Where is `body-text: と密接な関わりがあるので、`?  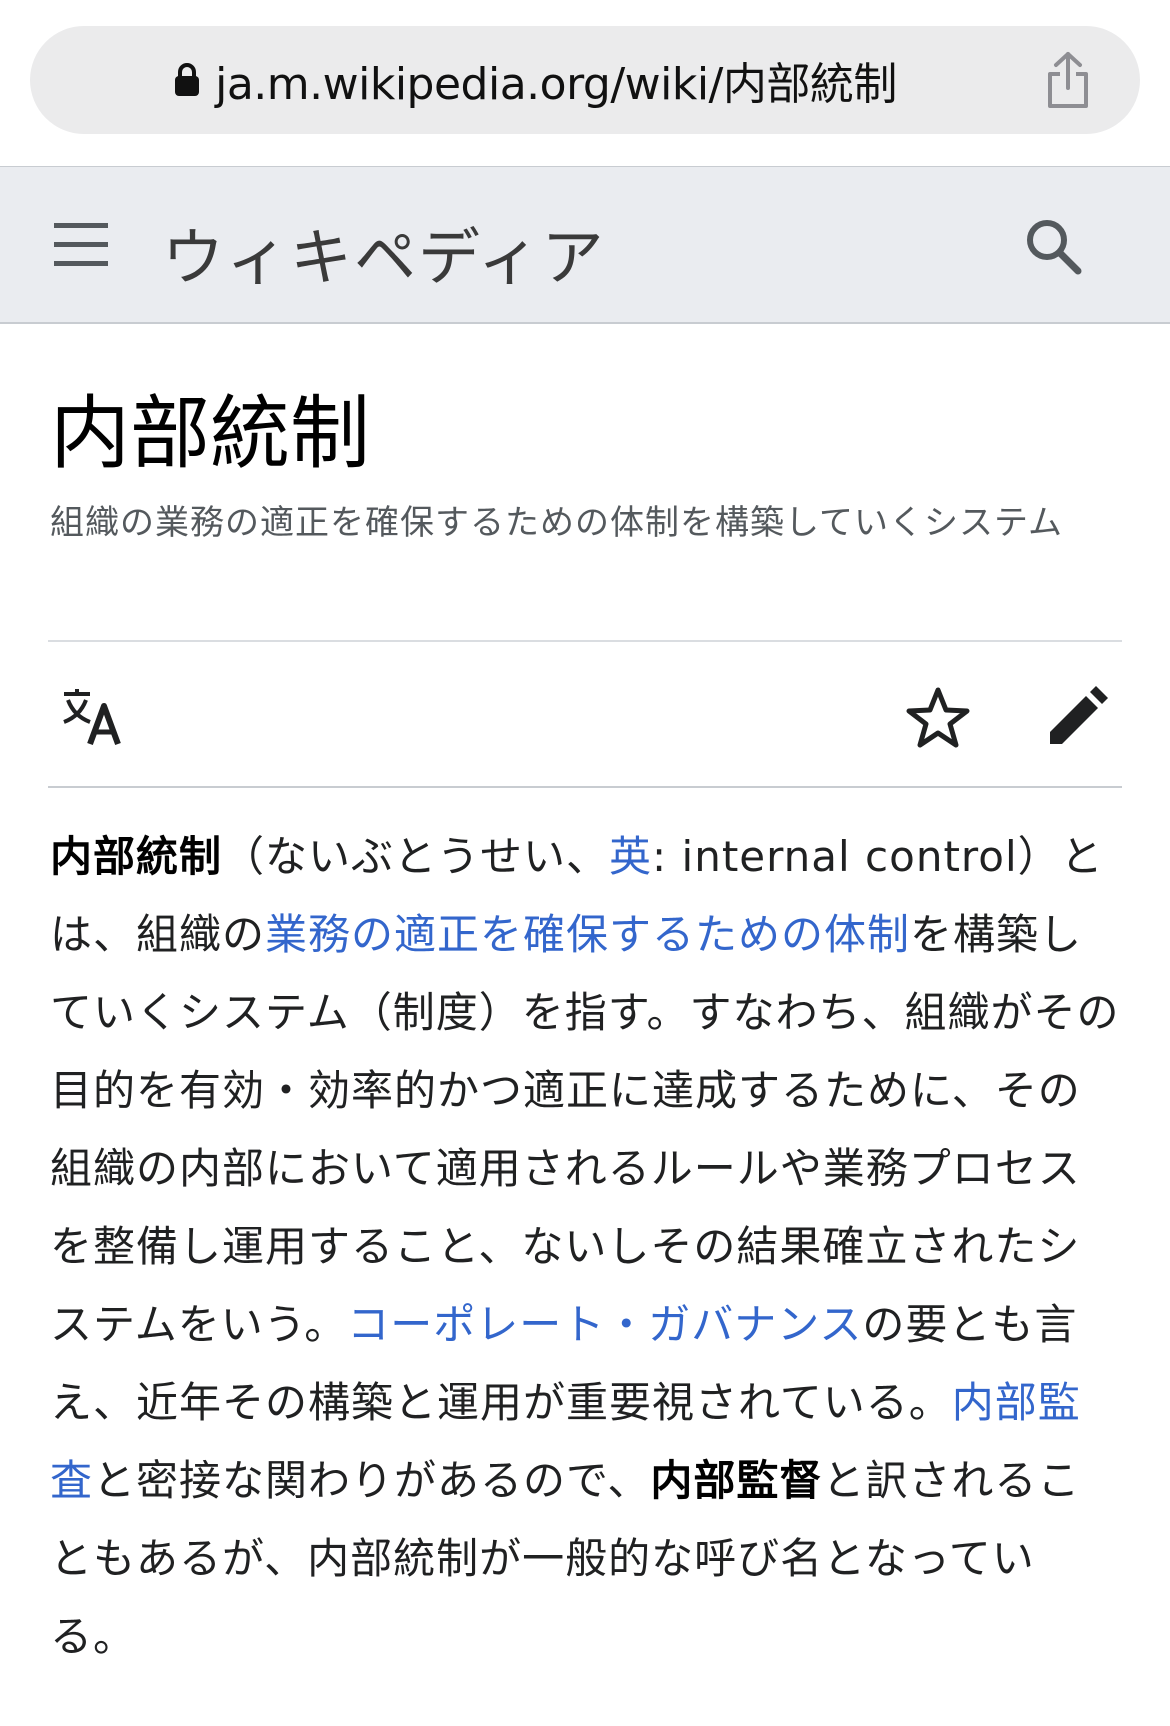 body-text: と密接な関わりがあるので、 is located at coordinates (372, 1480).